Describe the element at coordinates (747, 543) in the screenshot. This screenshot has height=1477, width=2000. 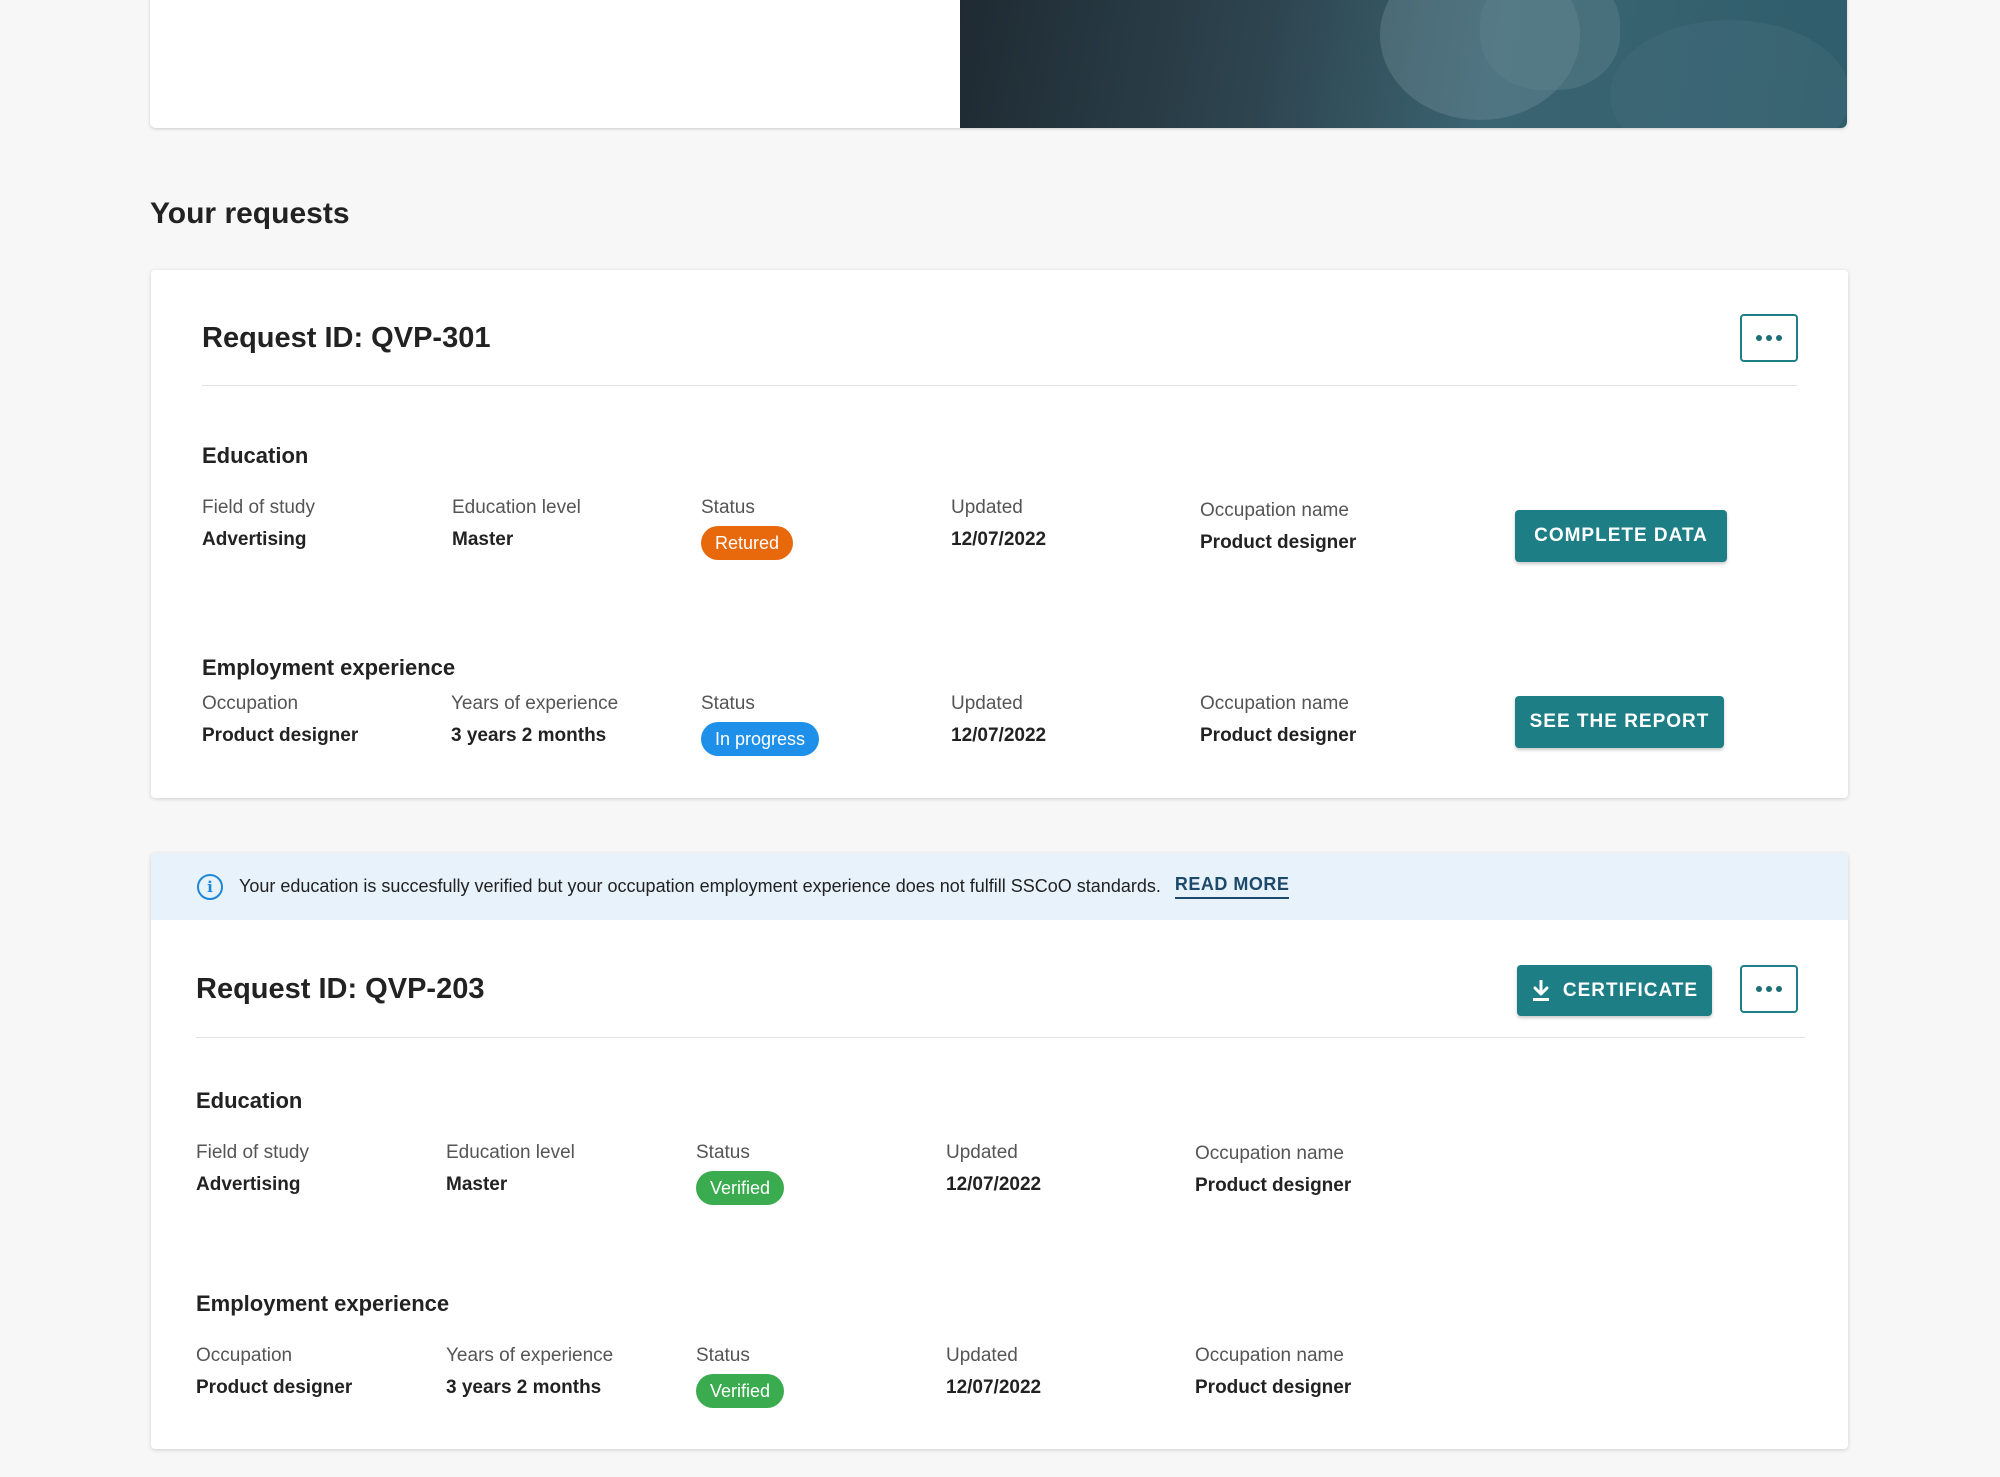
I see `status-badge: Retured` at that location.